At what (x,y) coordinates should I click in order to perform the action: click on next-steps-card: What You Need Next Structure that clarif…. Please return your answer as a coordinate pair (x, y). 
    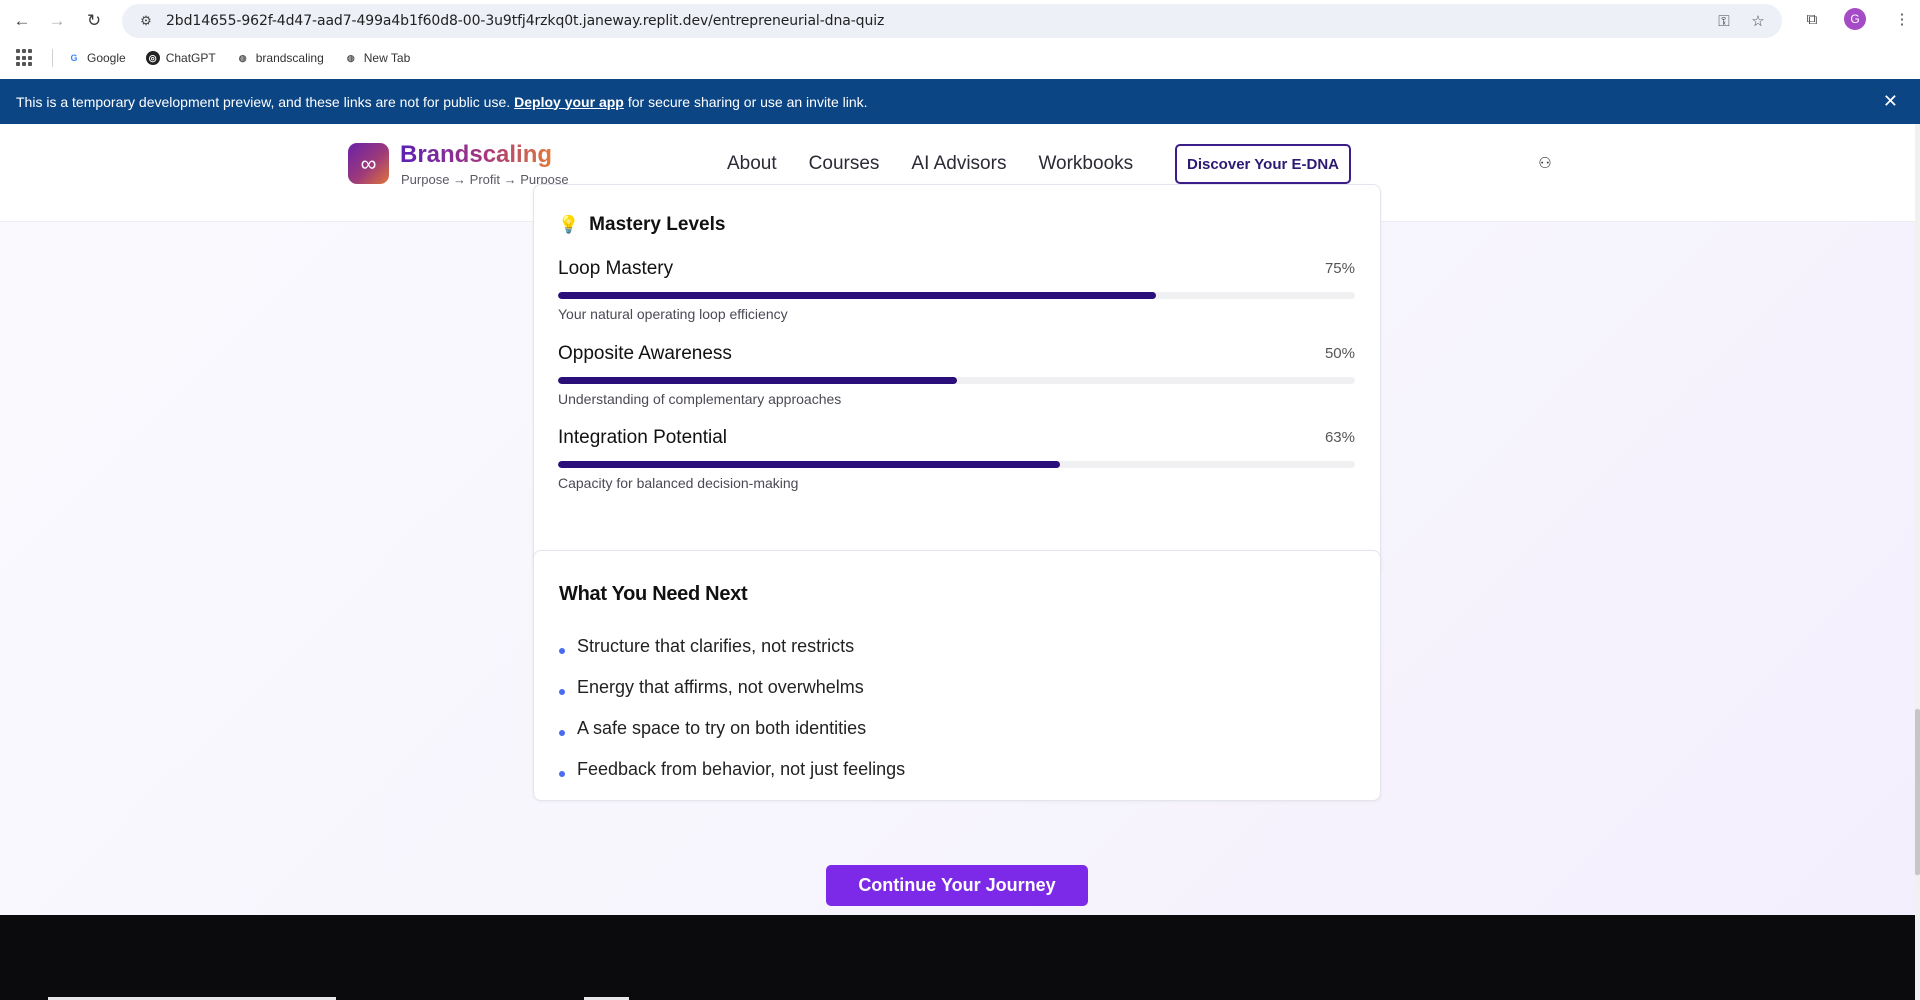
    Looking at the image, I should click on (957, 675).